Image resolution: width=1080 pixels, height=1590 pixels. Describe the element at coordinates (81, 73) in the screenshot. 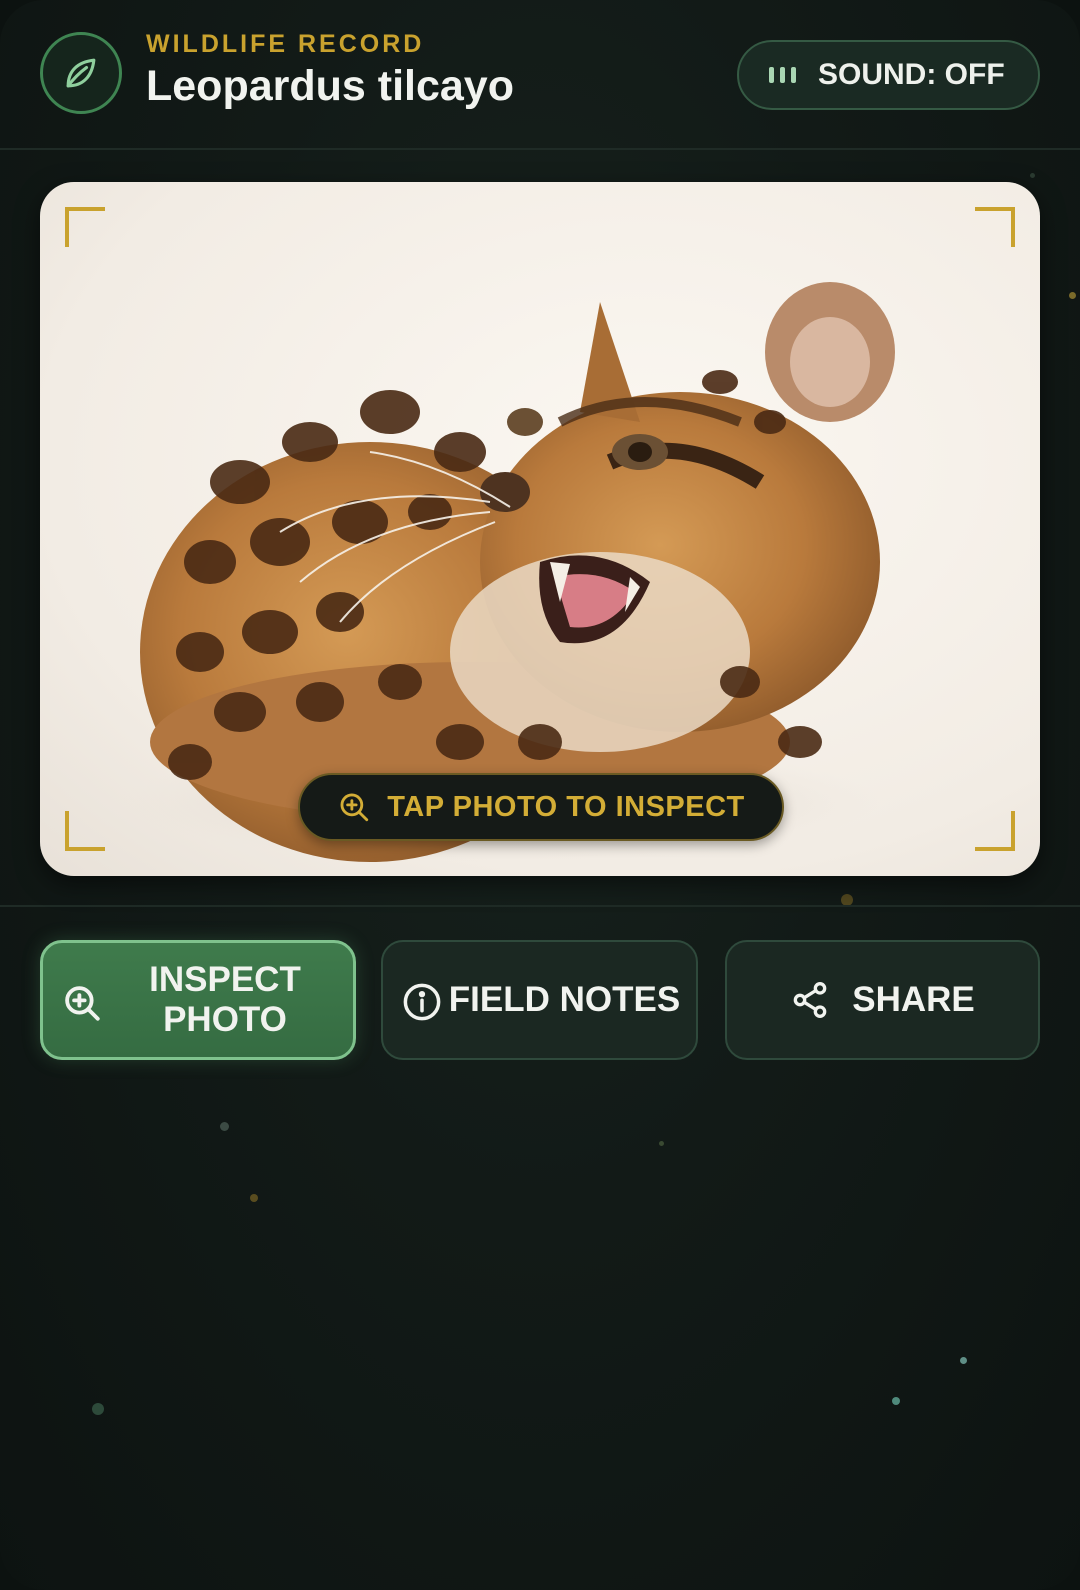

I see `leaf-logo-icon` at that location.